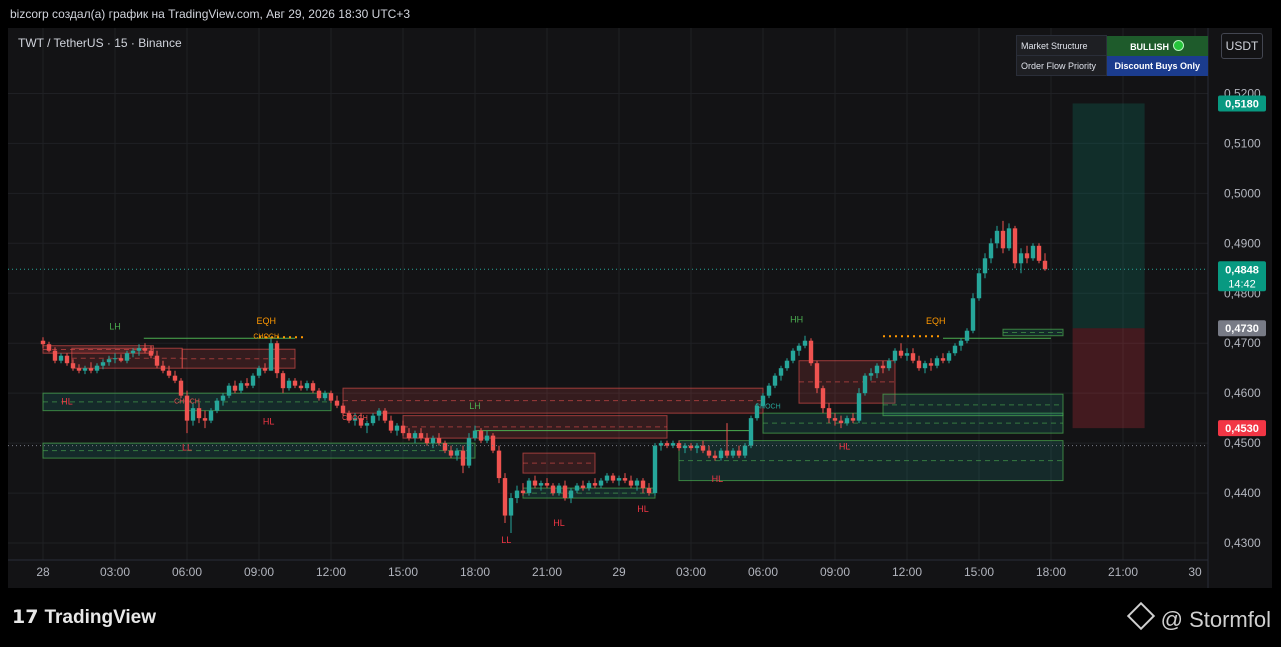 This screenshot has height=647, width=1281. What do you see at coordinates (100, 43) in the screenshot?
I see `symbol-info: TWT / TetherUS · 15 · Binance` at bounding box center [100, 43].